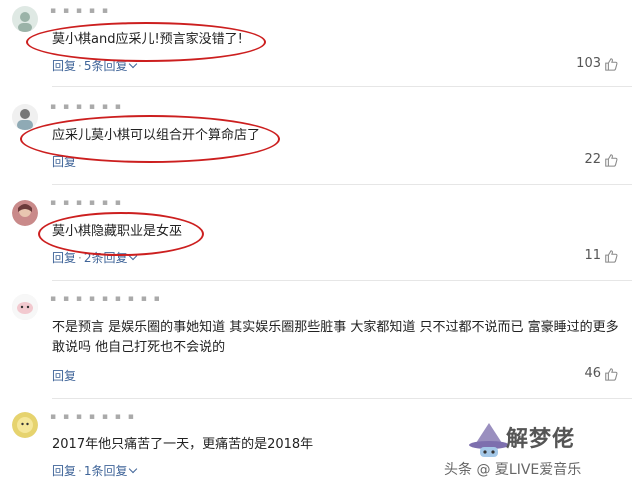  I want to click on like-count: 22, so click(592, 159).